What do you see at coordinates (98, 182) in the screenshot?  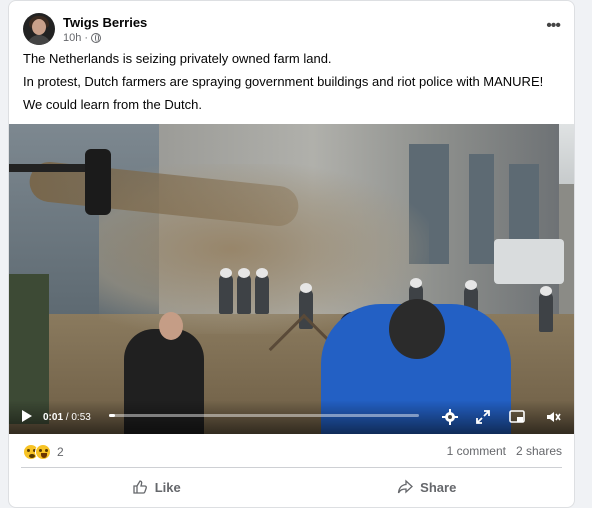 I see `tractor-mirror` at bounding box center [98, 182].